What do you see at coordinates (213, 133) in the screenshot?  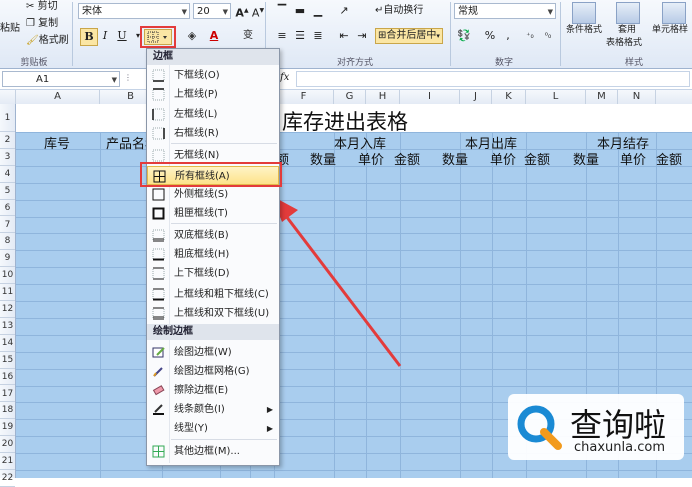 I see `menu-item-right-border: 右框线(R)` at bounding box center [213, 133].